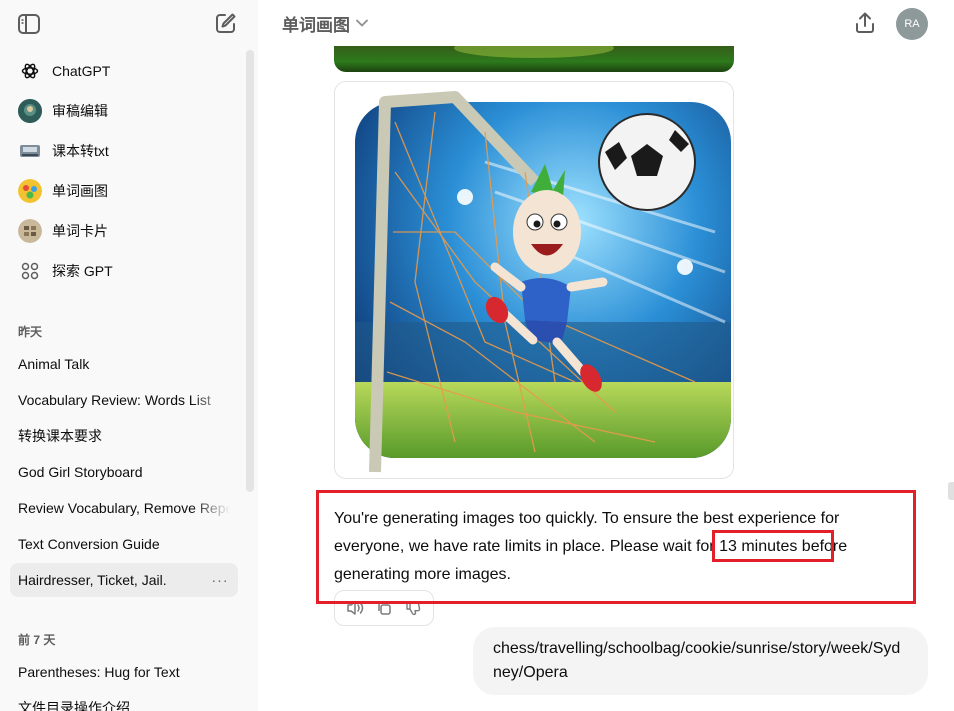 This screenshot has width=954, height=711. I want to click on scroll-handle, so click(951, 491).